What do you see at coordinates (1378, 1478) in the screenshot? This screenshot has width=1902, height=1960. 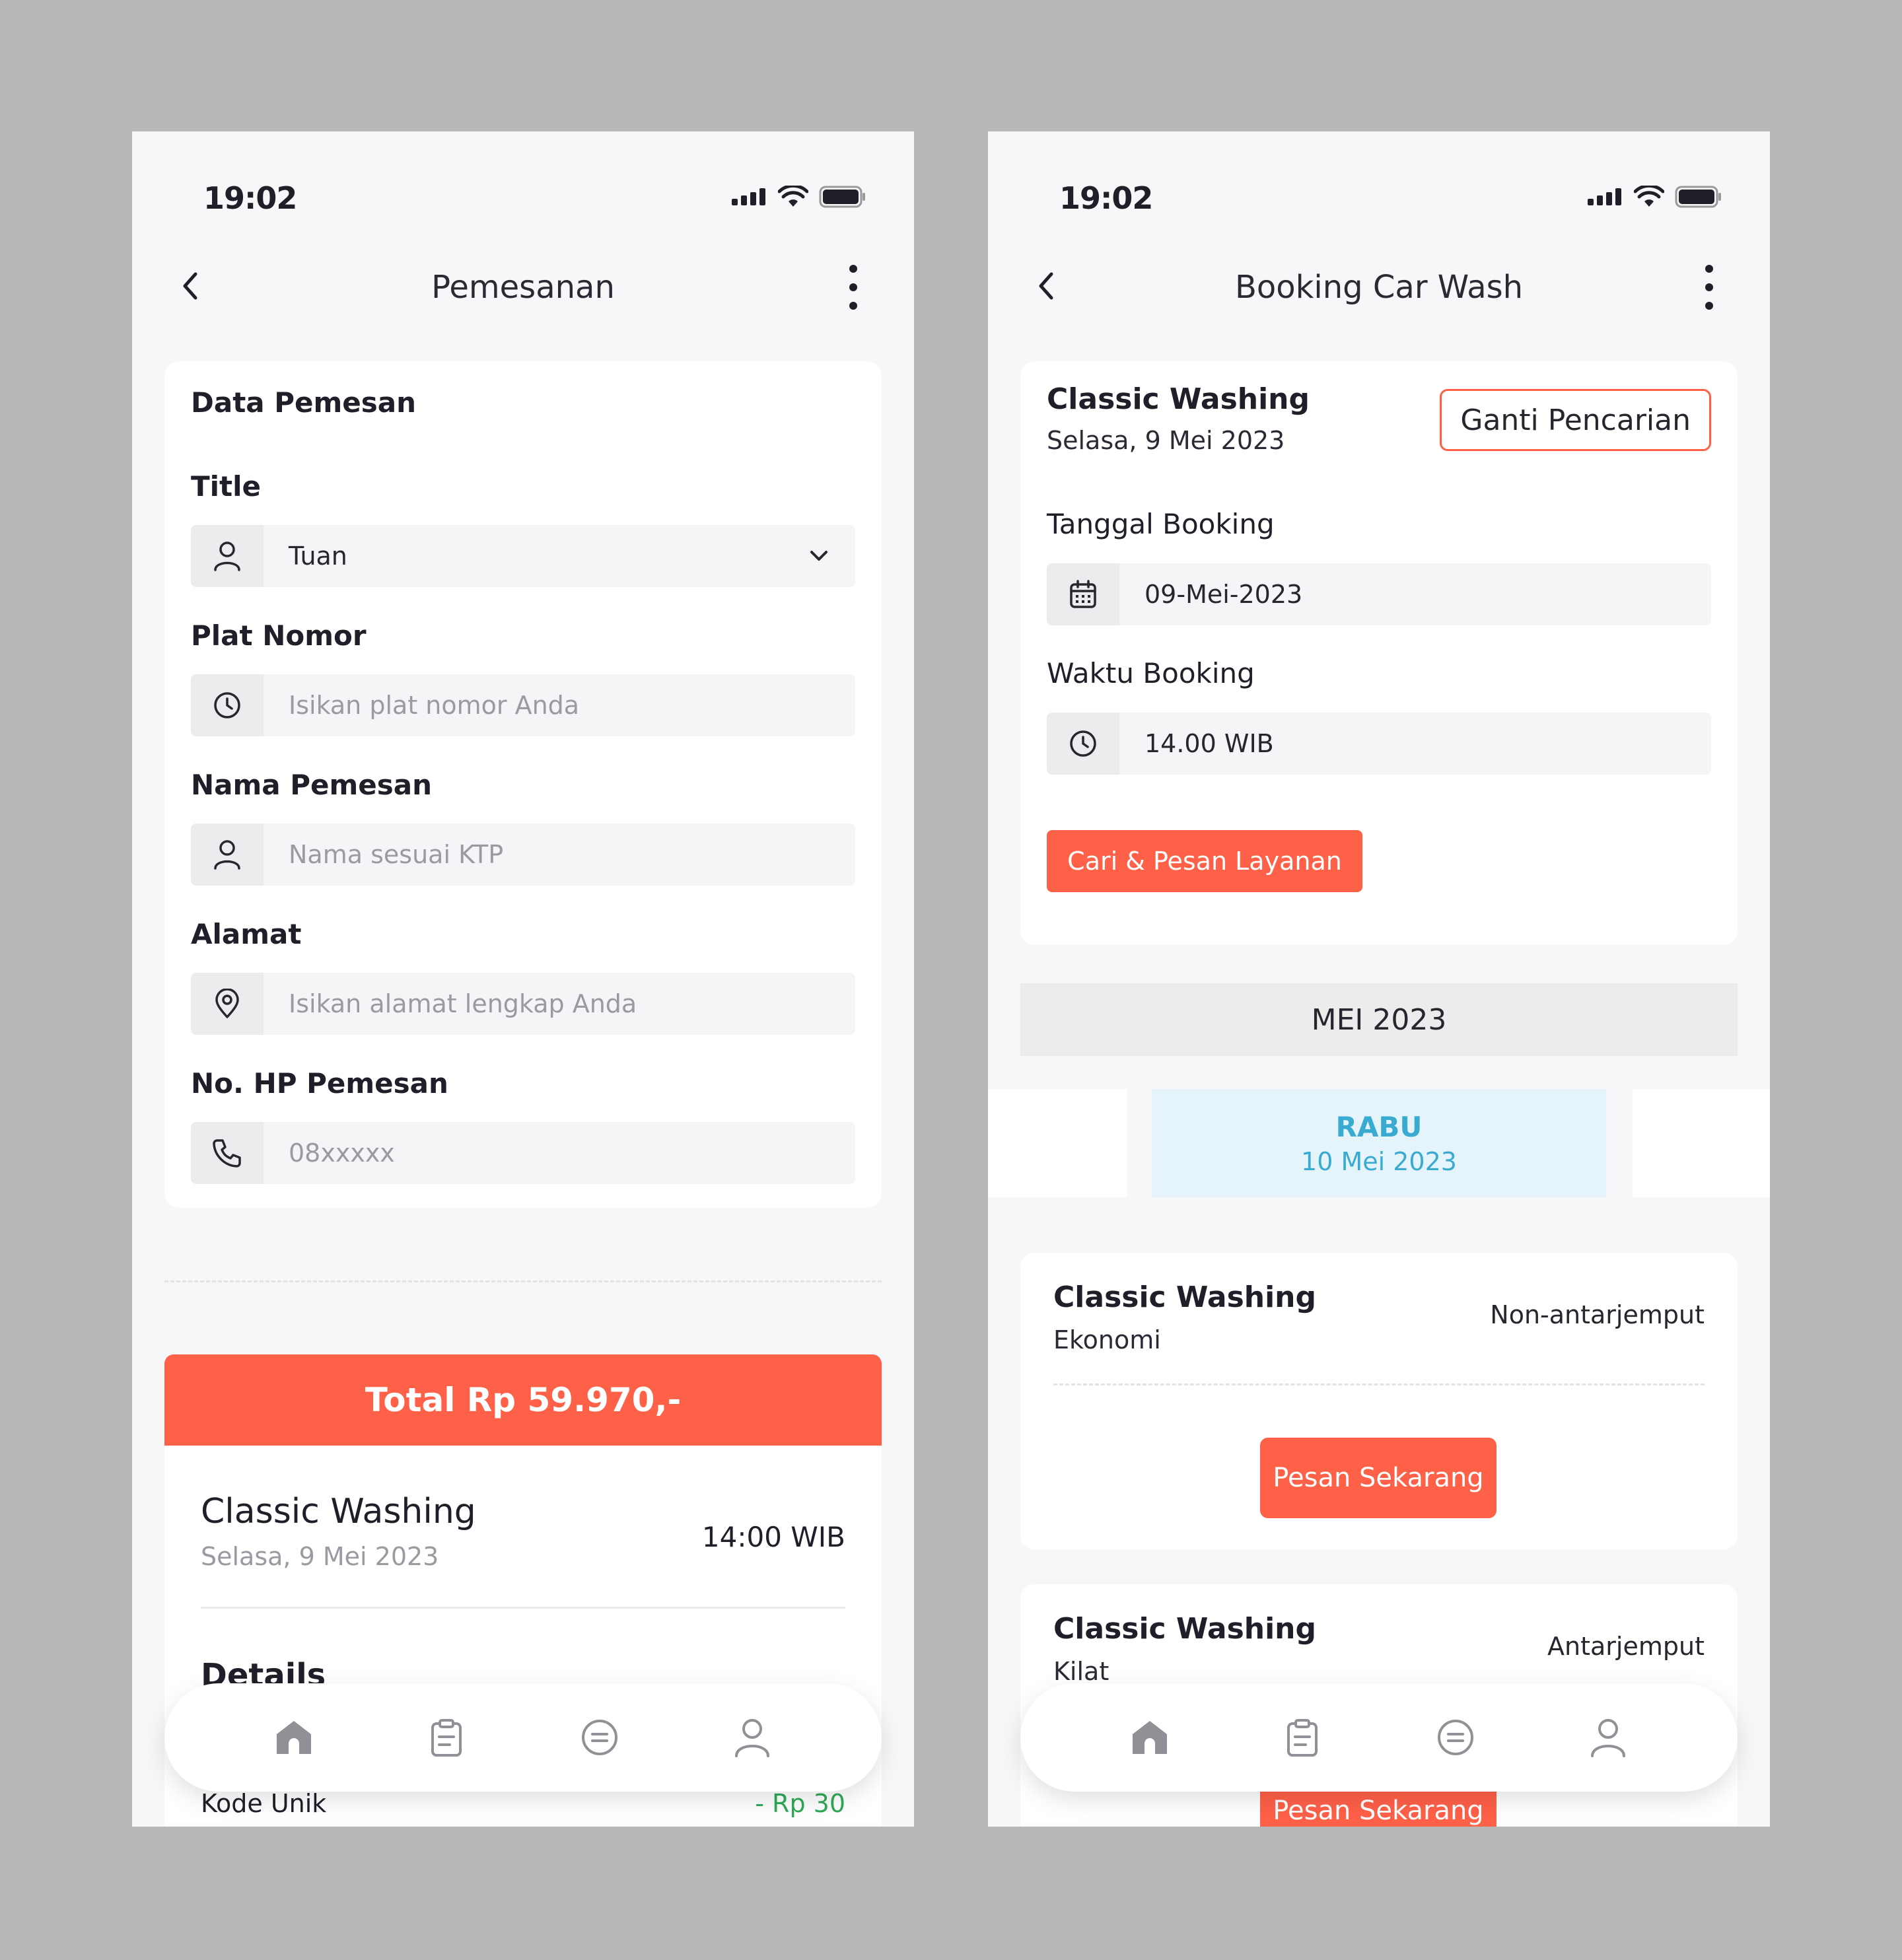 I see `order-now-button: Pesan Sekarang` at bounding box center [1378, 1478].